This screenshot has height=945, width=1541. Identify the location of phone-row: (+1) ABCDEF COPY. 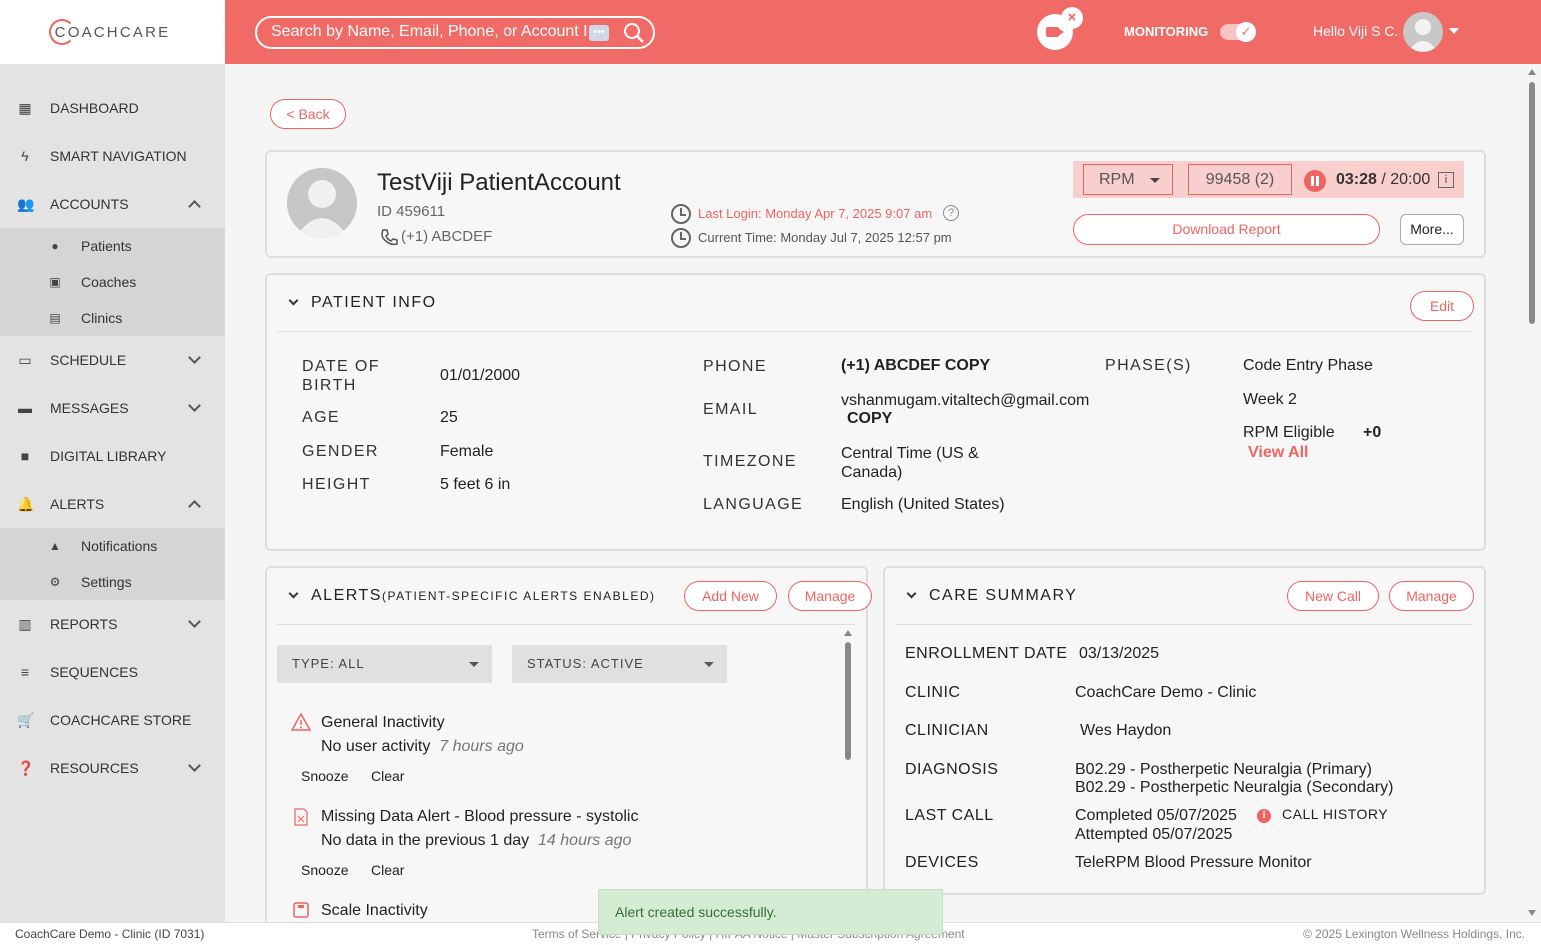
(915, 366).